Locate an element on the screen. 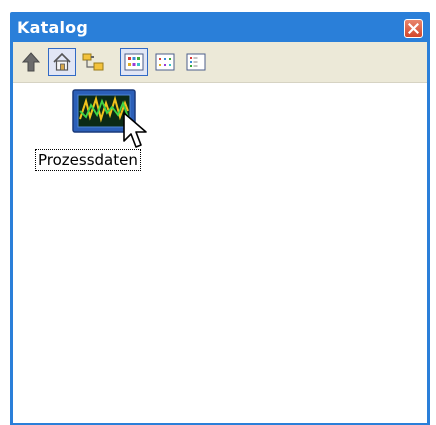 This screenshot has width=436, height=425. large-icons-button is located at coordinates (134, 62).